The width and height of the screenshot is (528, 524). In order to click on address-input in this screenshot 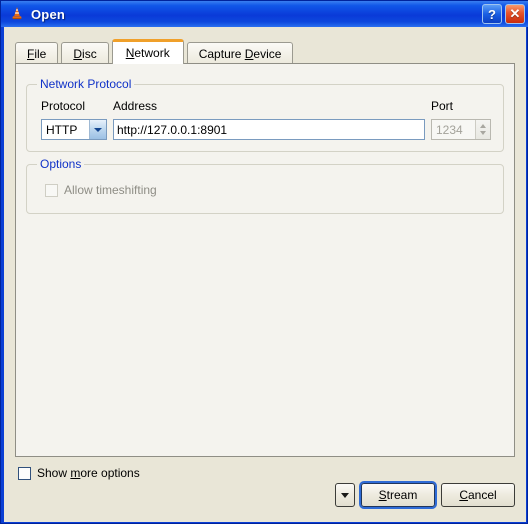, I will do `click(269, 129)`.